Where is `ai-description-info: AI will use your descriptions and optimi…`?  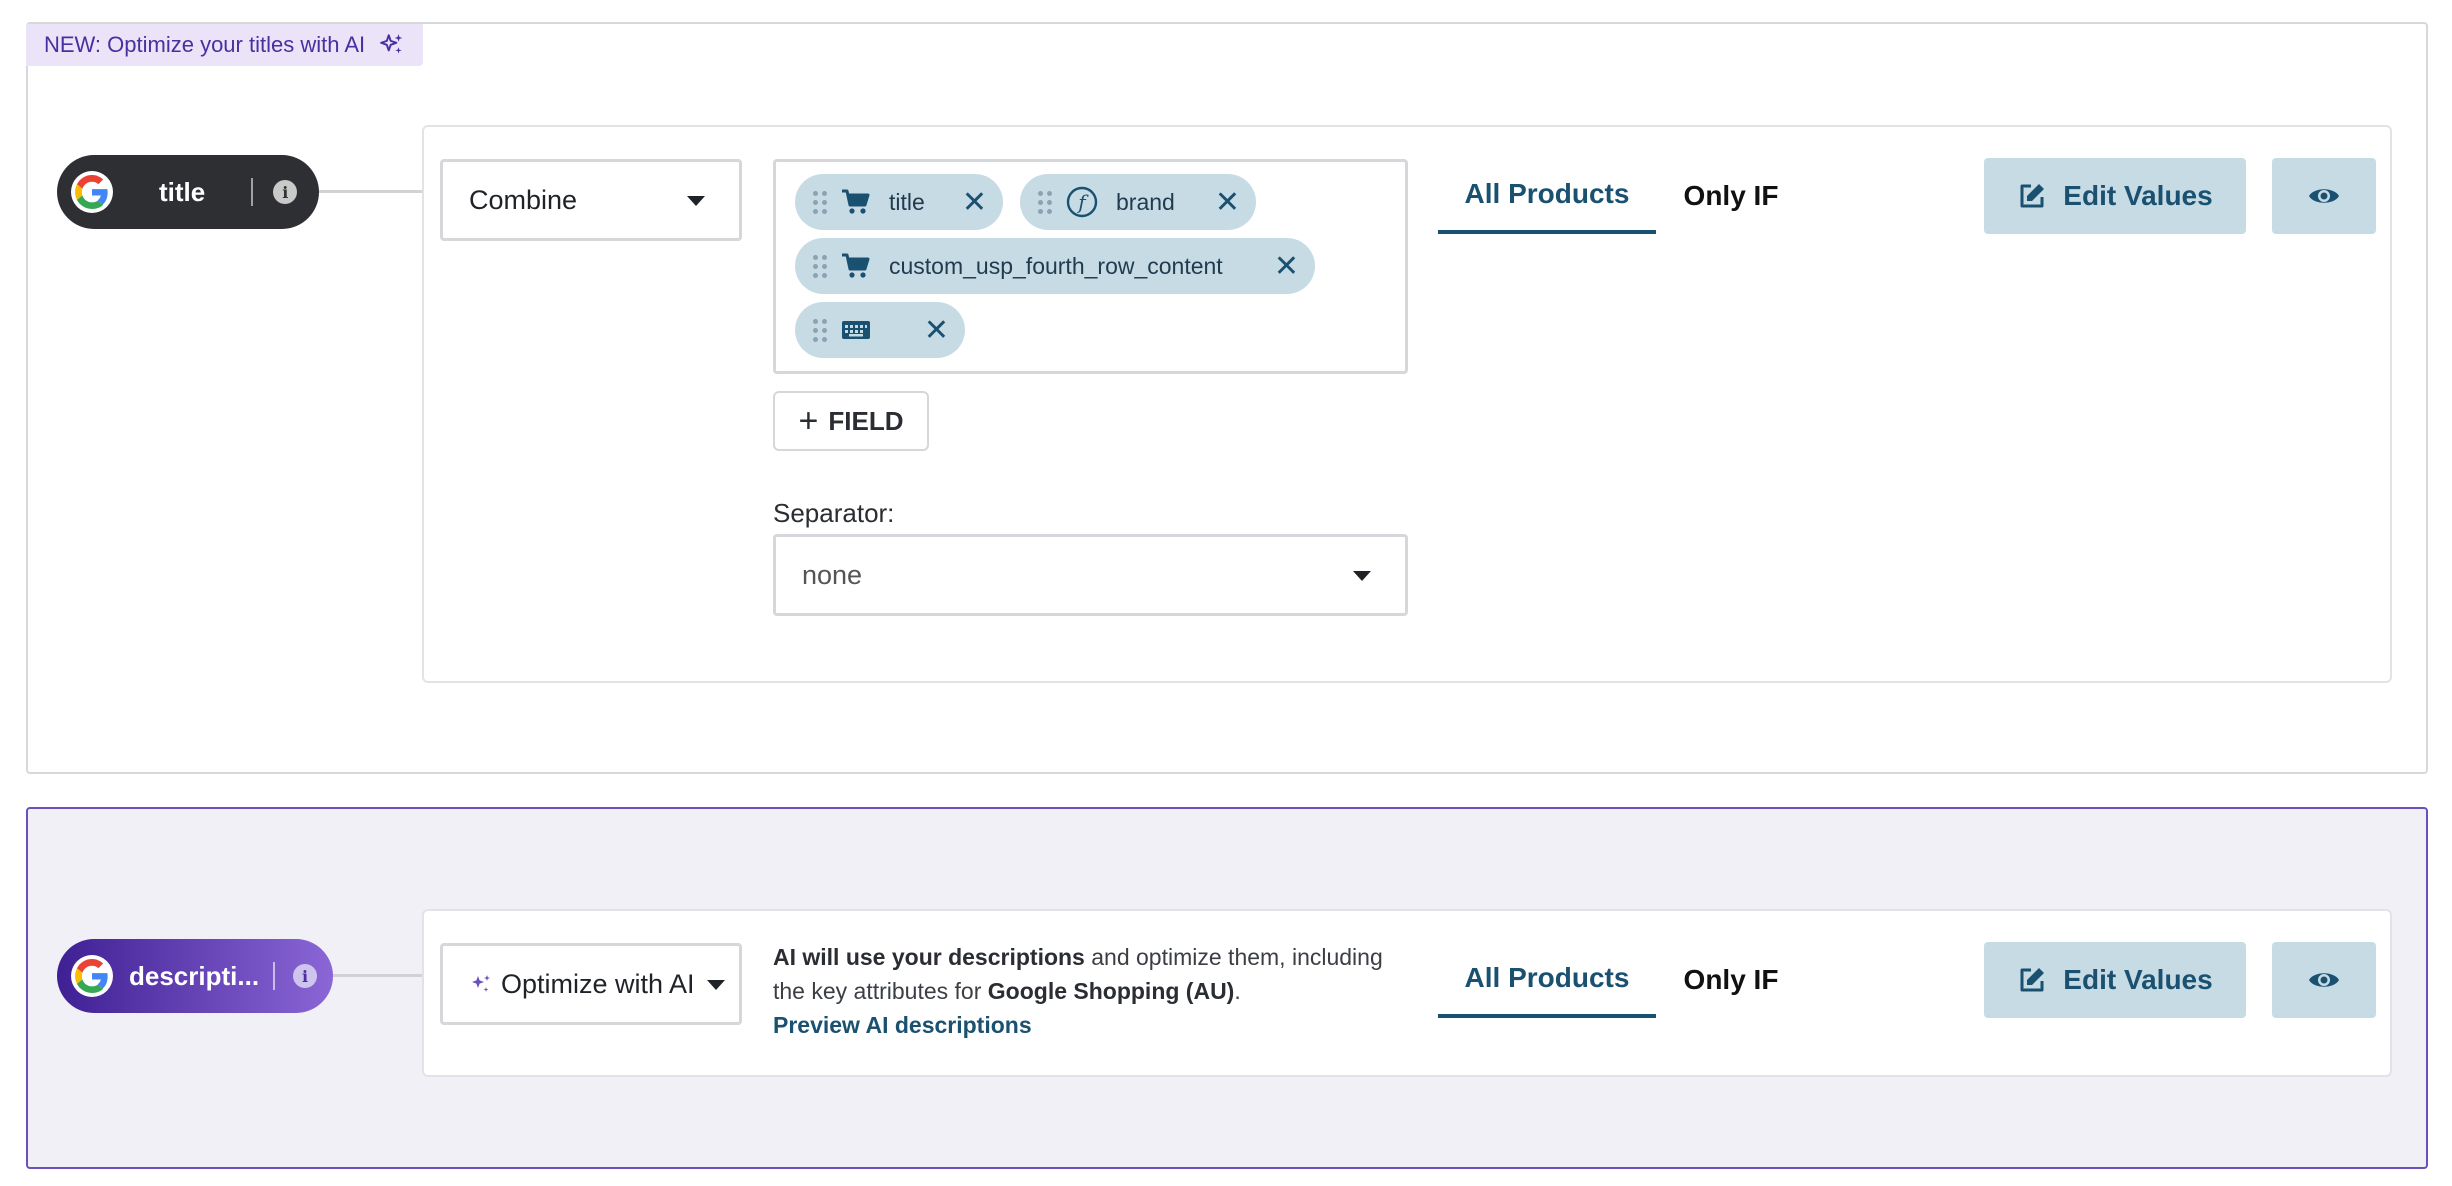 ai-description-info: AI will use your descriptions and optimi… is located at coordinates (1093, 991).